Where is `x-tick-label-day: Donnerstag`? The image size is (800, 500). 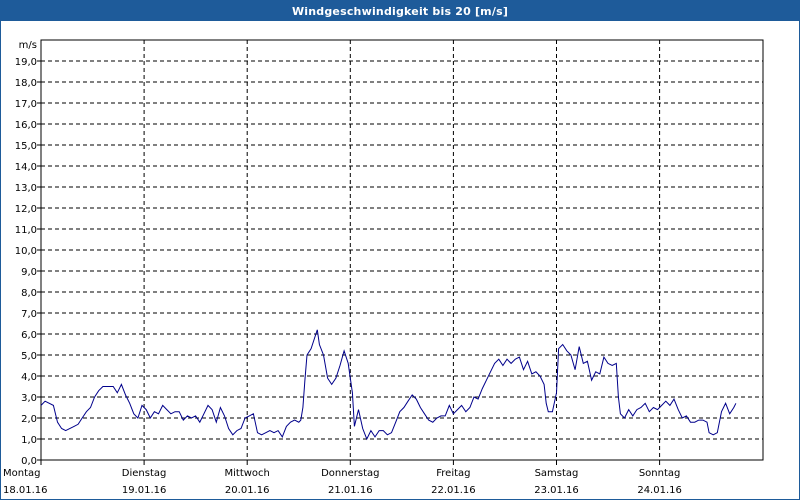
x-tick-label-day: Donnerstag is located at coordinates (350, 473).